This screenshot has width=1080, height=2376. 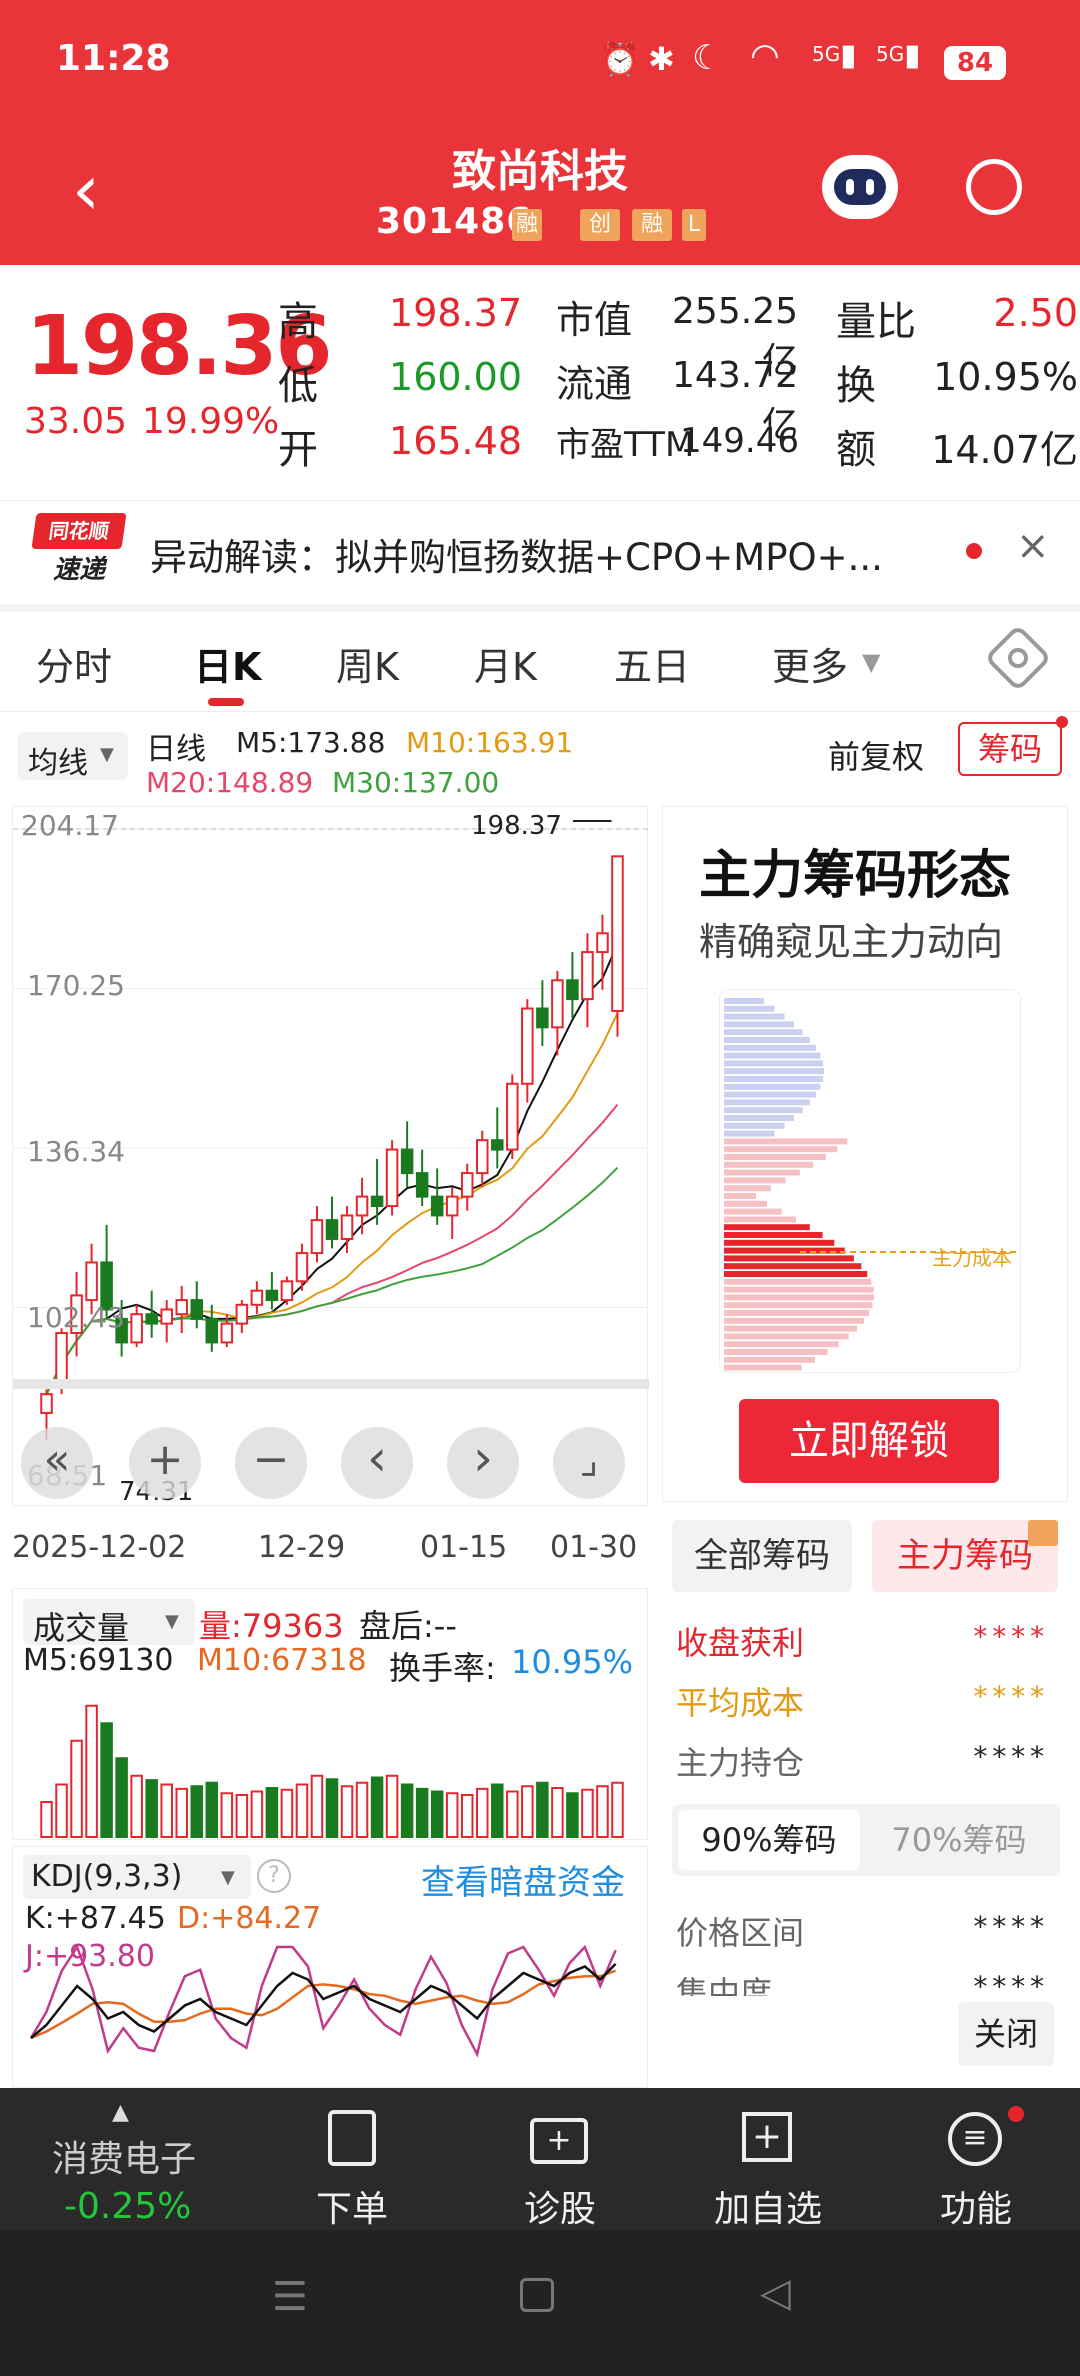 I want to click on nav-diagnose: 诊股, so click(x=560, y=2206).